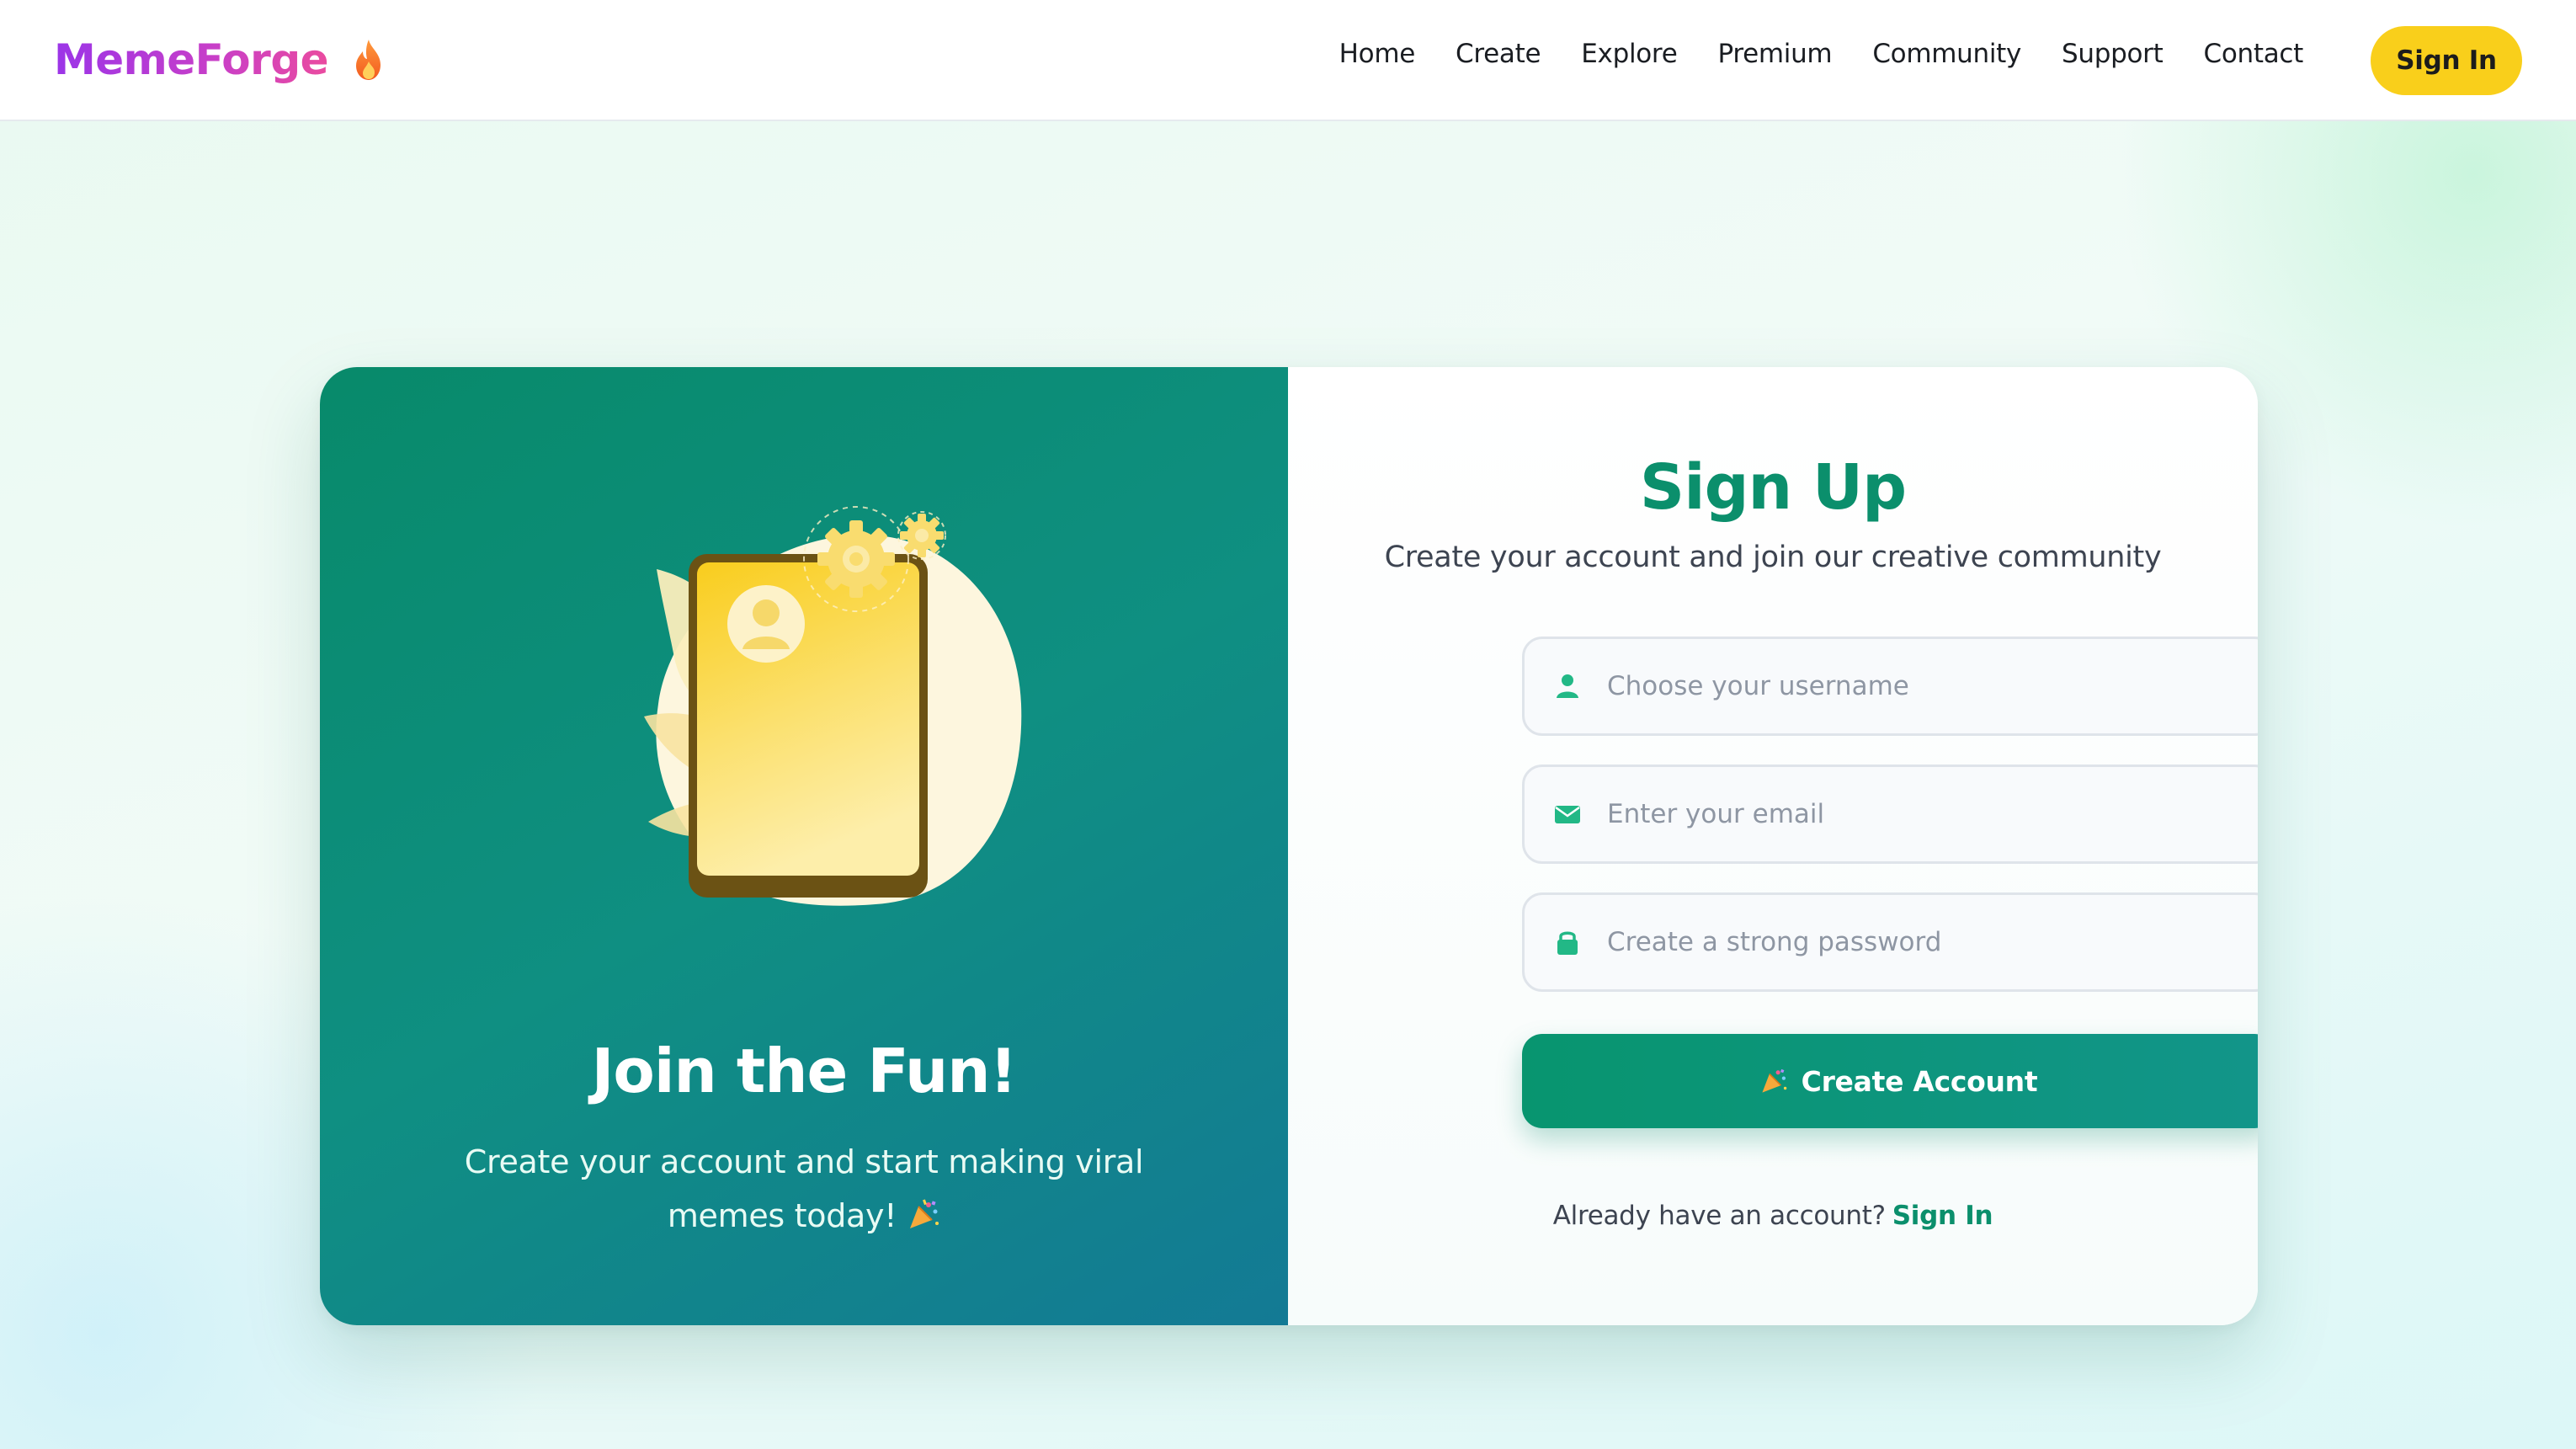 Image resolution: width=2576 pixels, height=1449 pixels. What do you see at coordinates (2253, 54) in the screenshot?
I see `nav-contact: Contact` at bounding box center [2253, 54].